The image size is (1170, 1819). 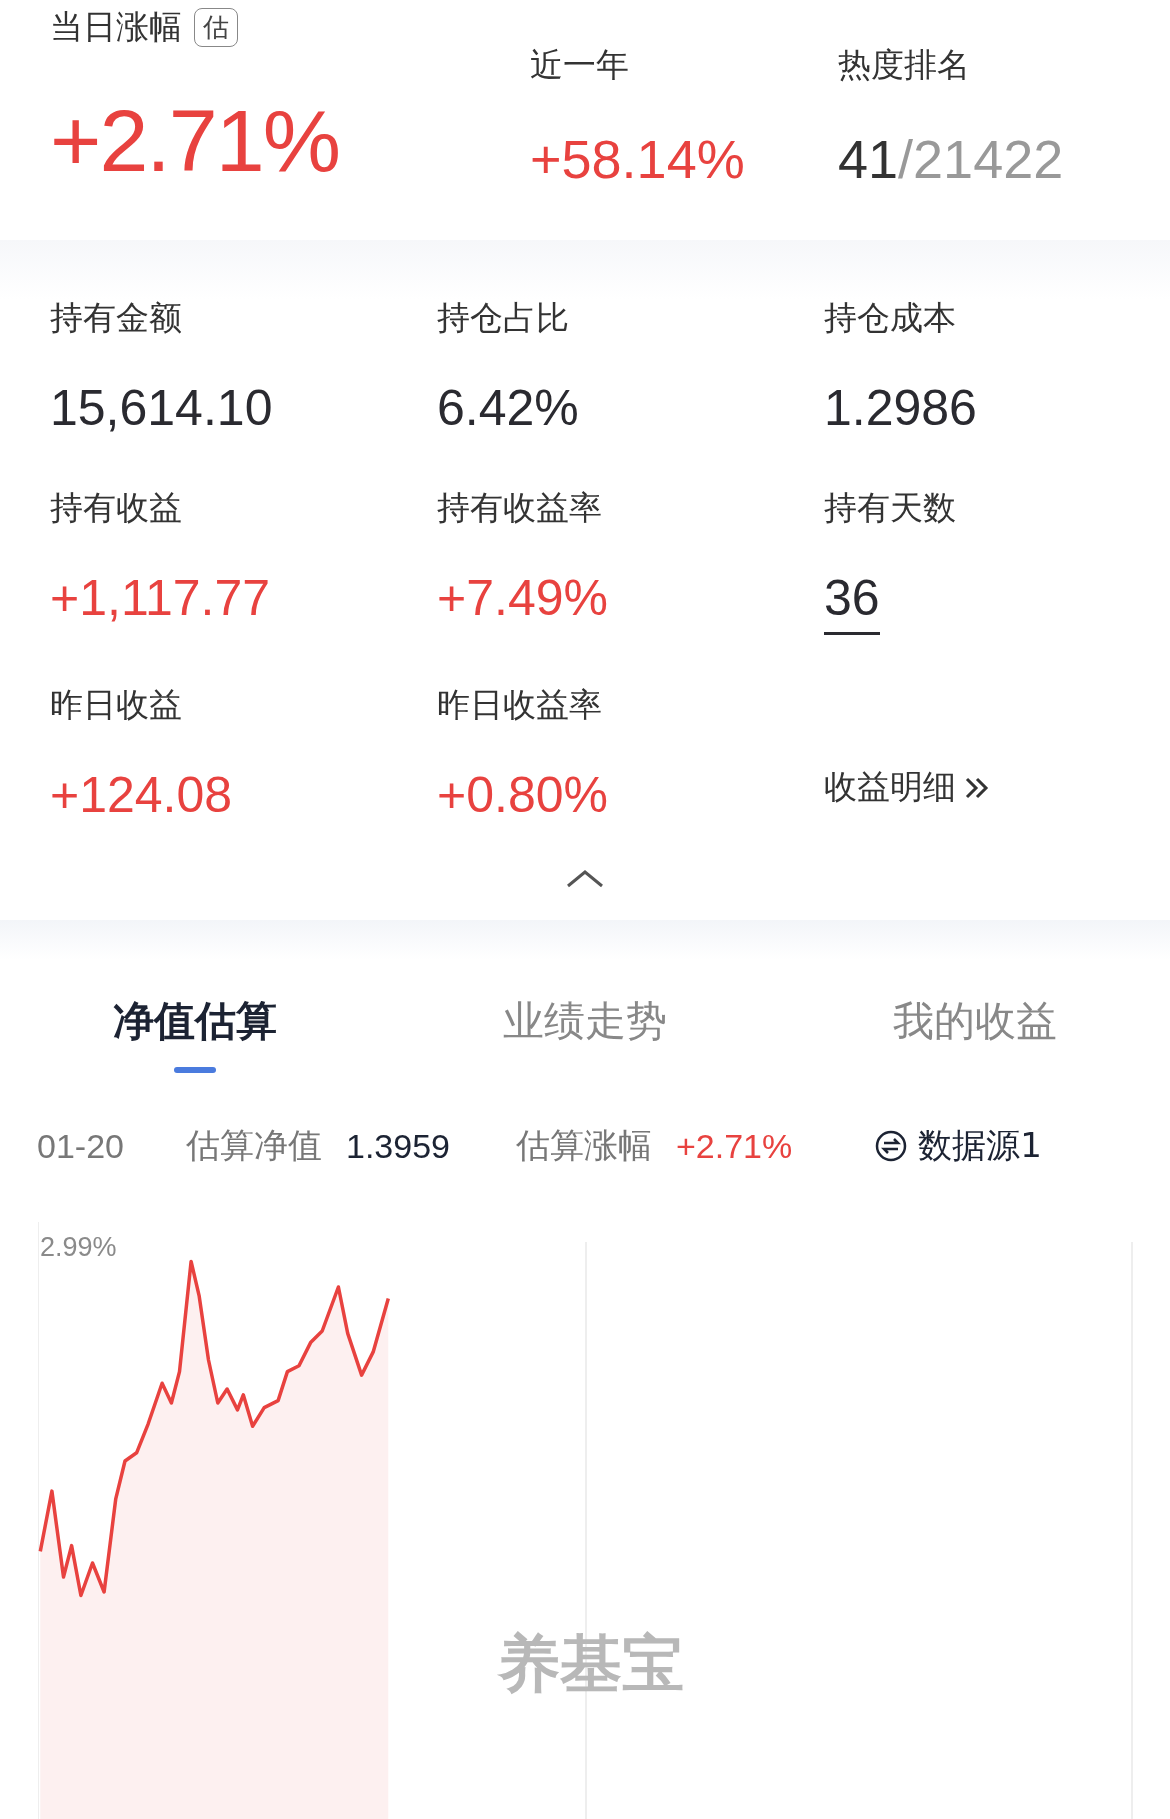 I want to click on label: 持有金额, so click(x=116, y=318).